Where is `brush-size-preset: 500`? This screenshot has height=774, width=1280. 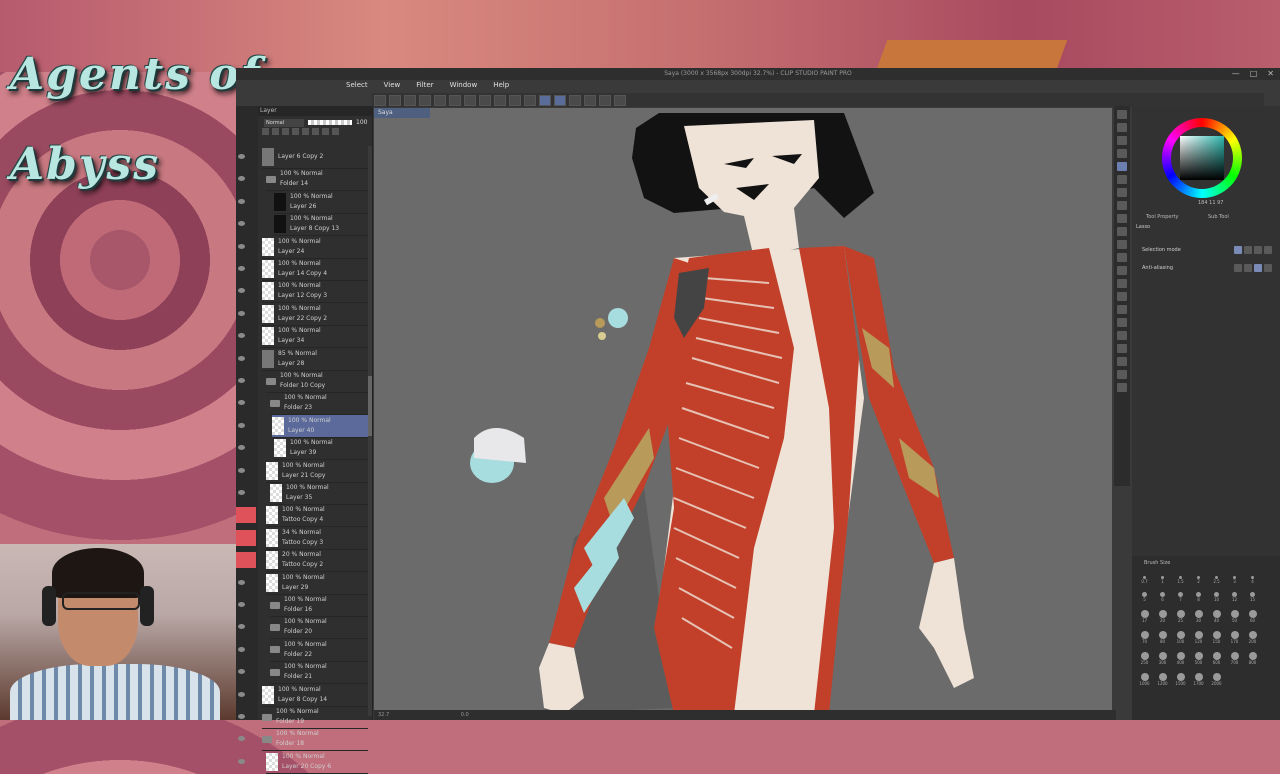
brush-size-preset: 500 is located at coordinates (1198, 658).